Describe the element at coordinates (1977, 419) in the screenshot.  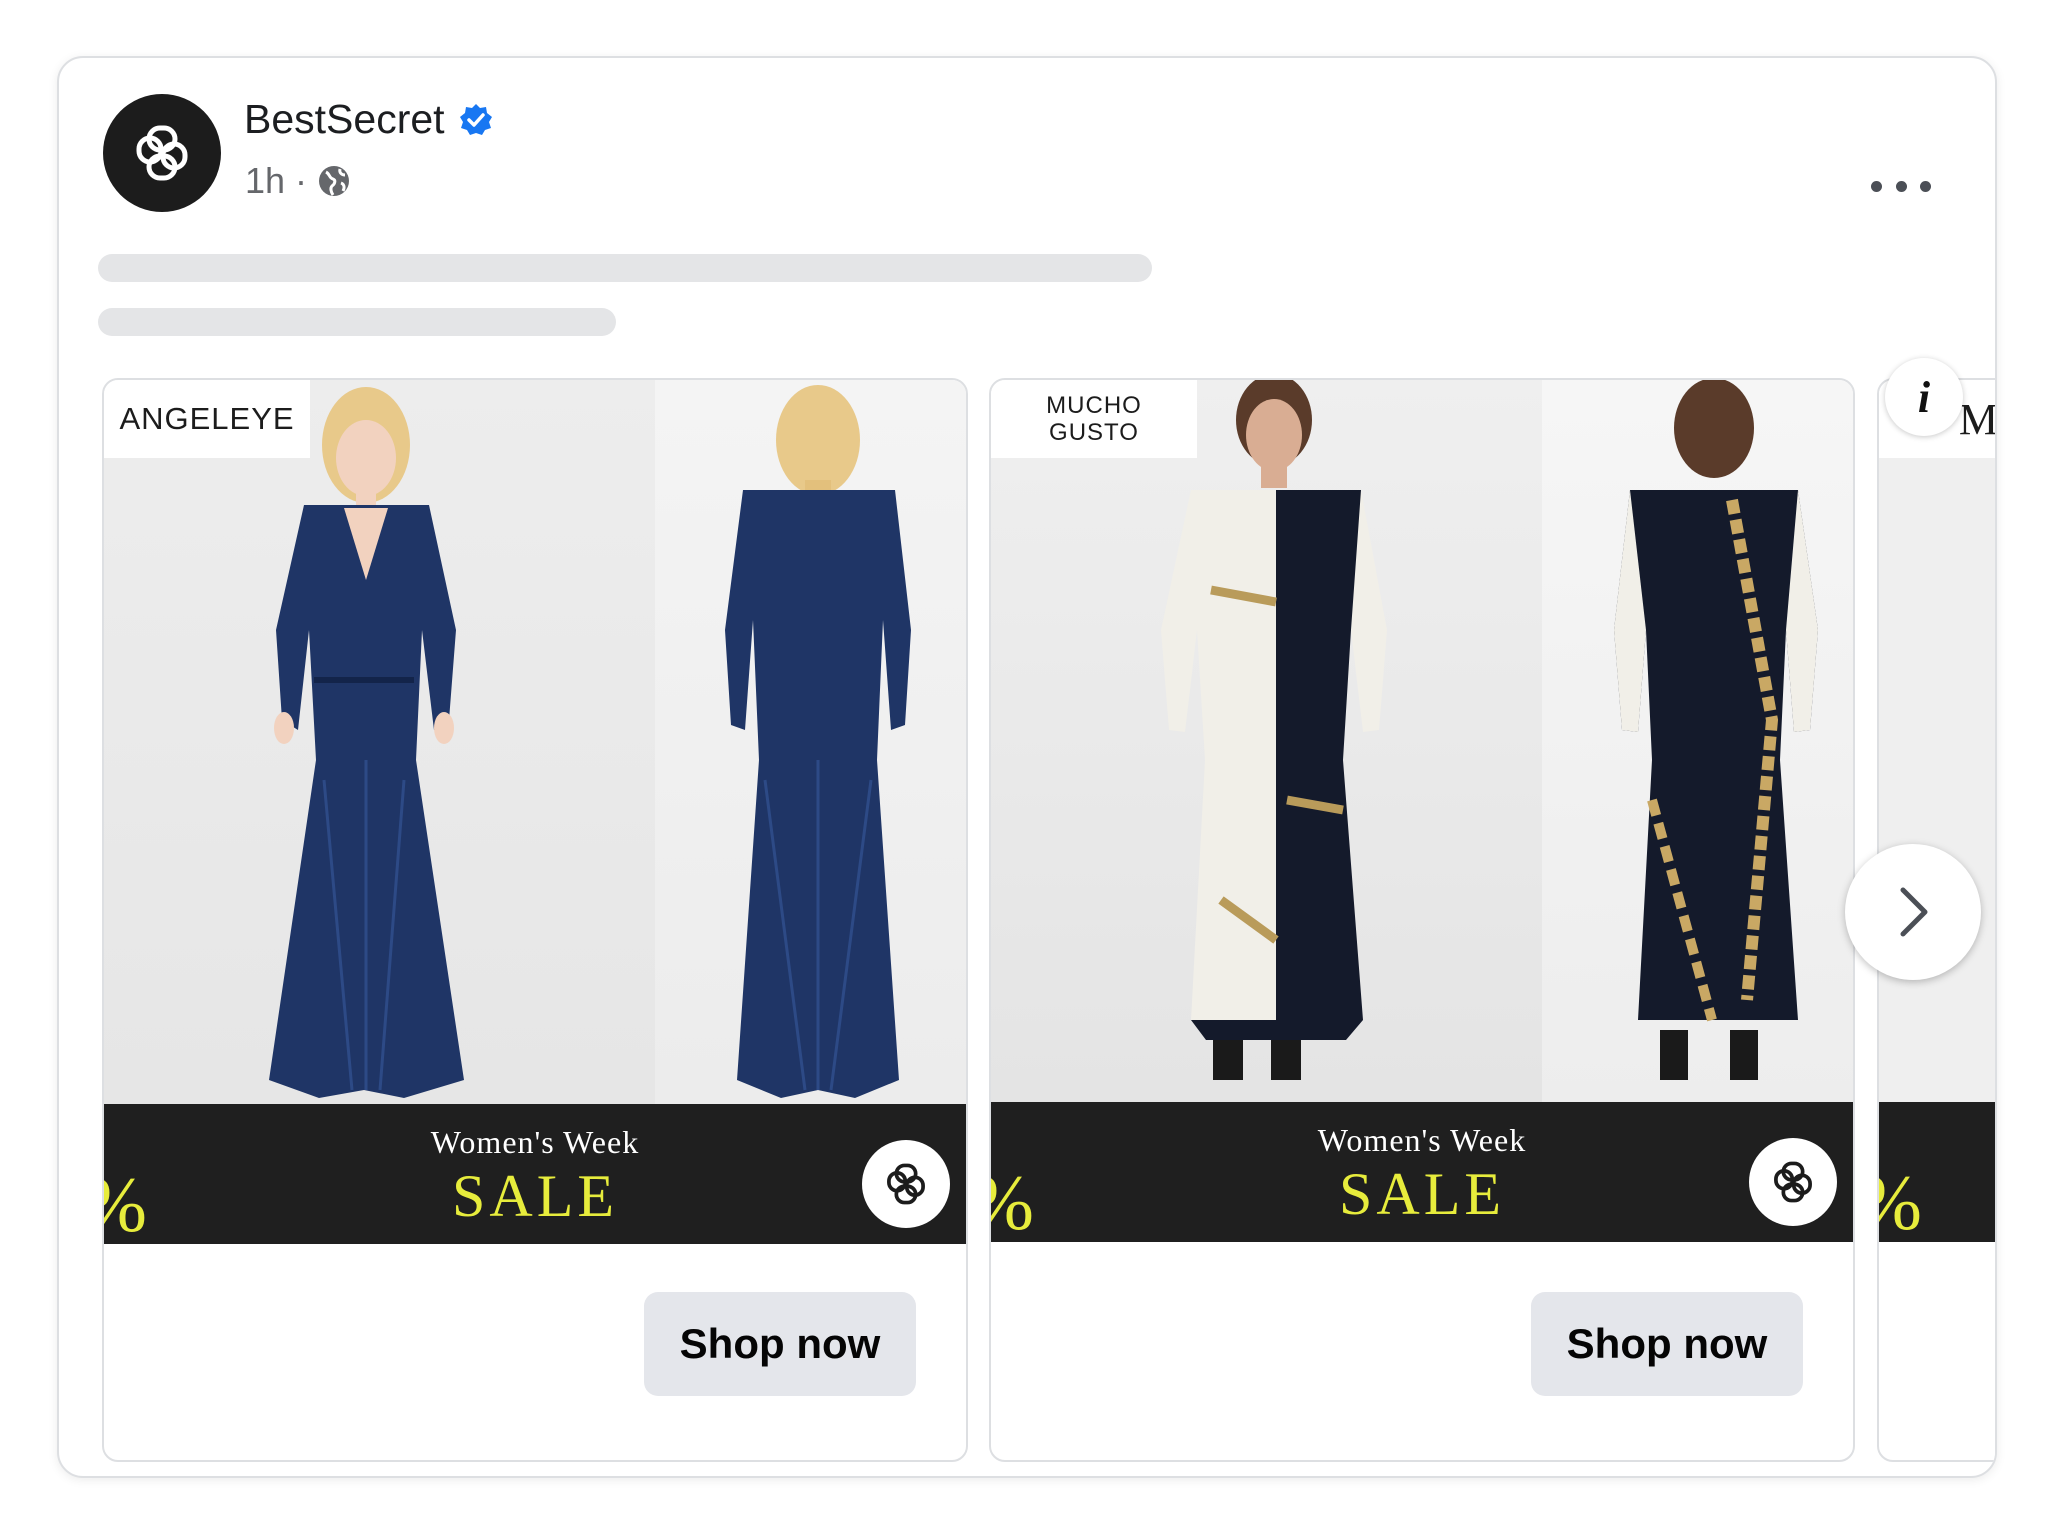
I see `brand-name-partial: M` at that location.